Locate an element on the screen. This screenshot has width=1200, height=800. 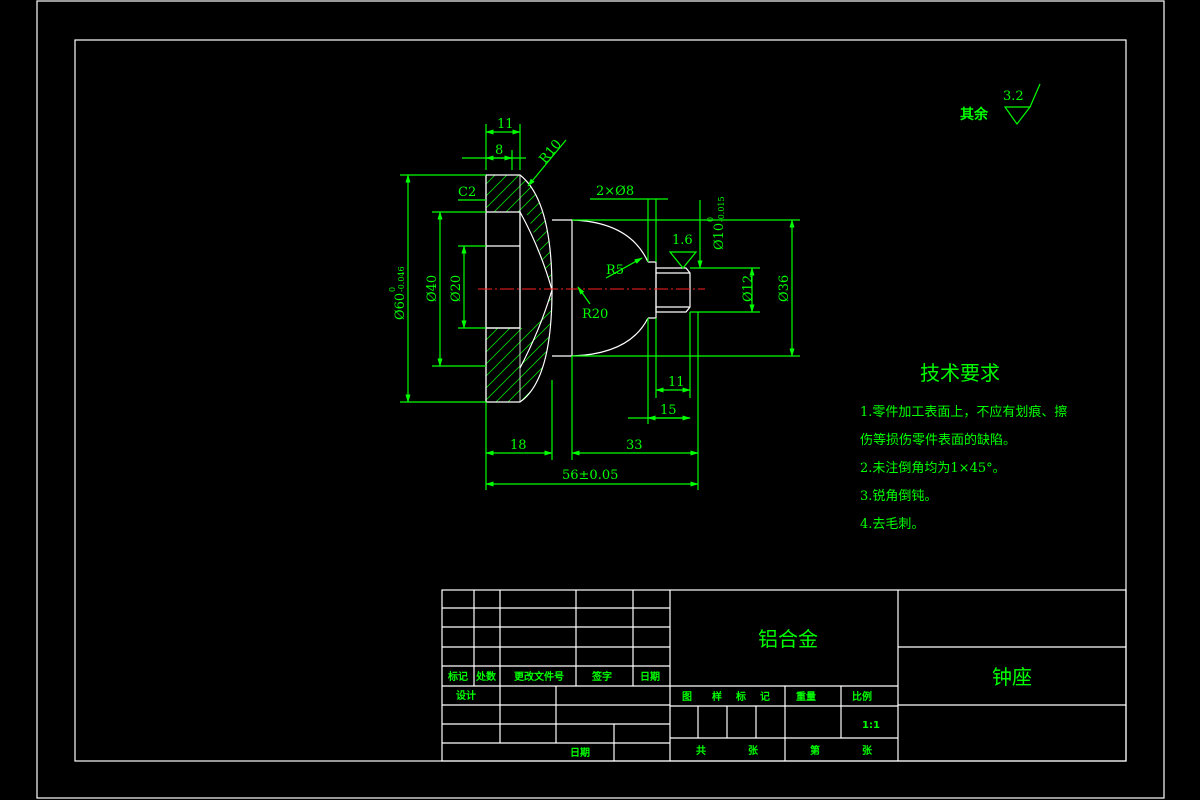
stage-h2: 样 is located at coordinates (717, 696).